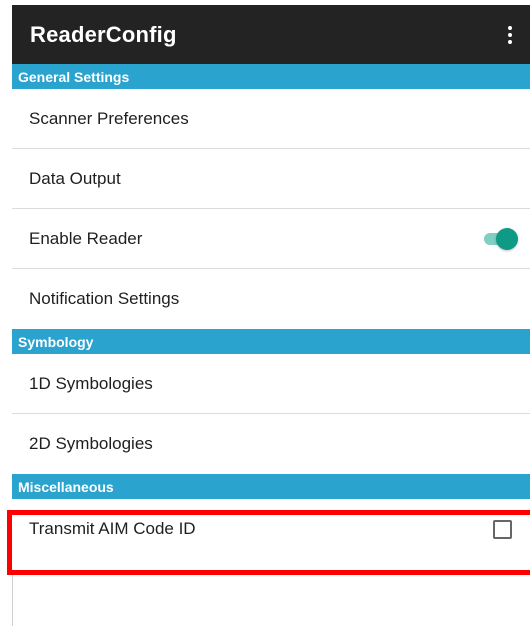 This screenshot has height=626, width=530. I want to click on section-header-misc: Miscellaneous, so click(271, 486).